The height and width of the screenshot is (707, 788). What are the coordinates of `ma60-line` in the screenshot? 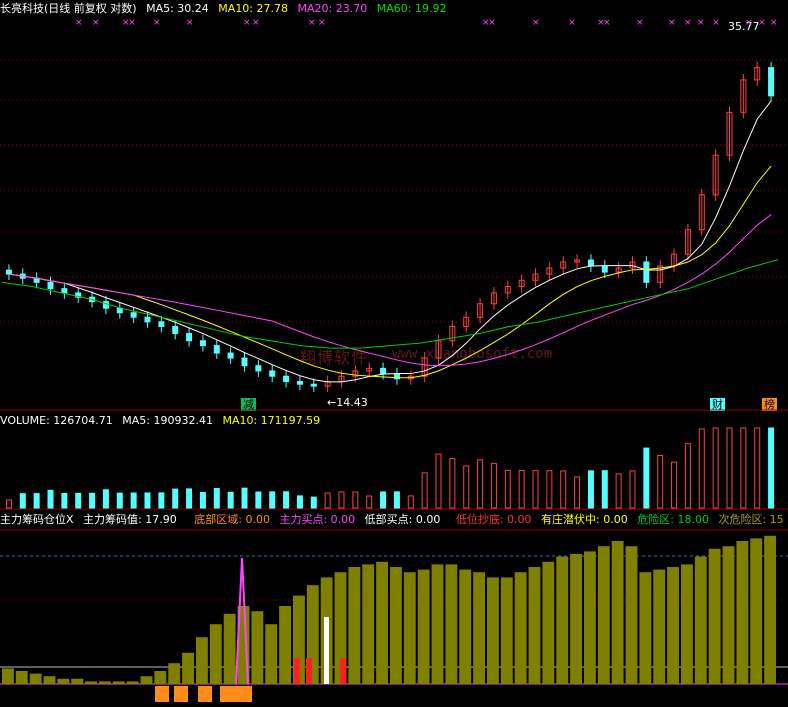 It's located at (390, 304).